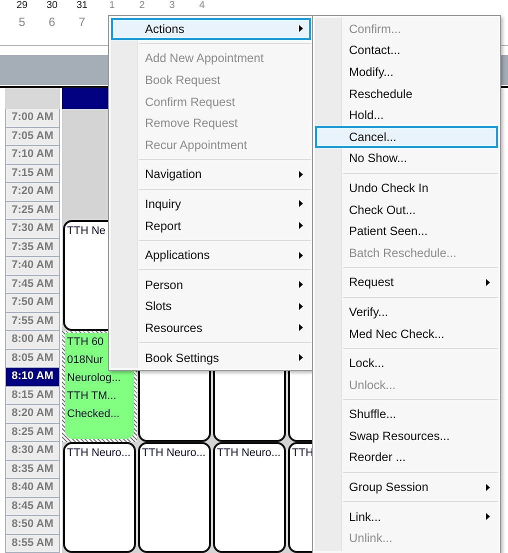 This screenshot has width=508, height=553. What do you see at coordinates (406, 487) in the screenshot?
I see `menu-item: Group Session` at bounding box center [406, 487].